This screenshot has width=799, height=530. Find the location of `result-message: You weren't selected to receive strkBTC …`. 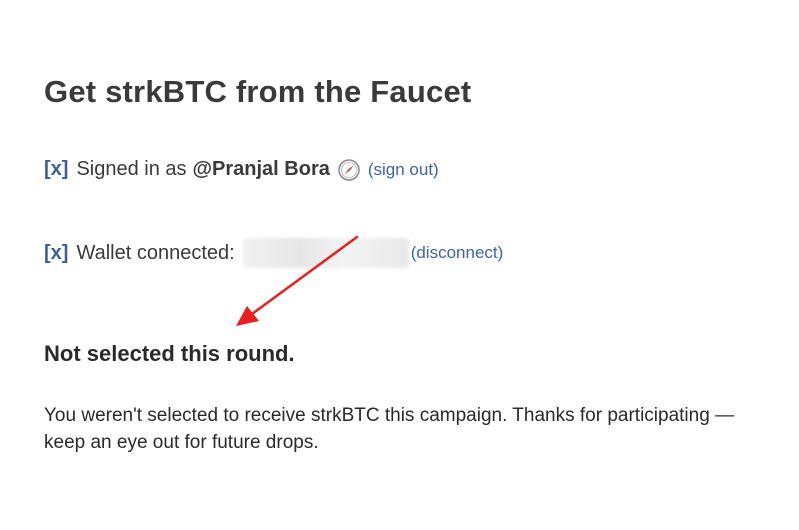

result-message: You weren't selected to receive strkBTC … is located at coordinates (389, 429).